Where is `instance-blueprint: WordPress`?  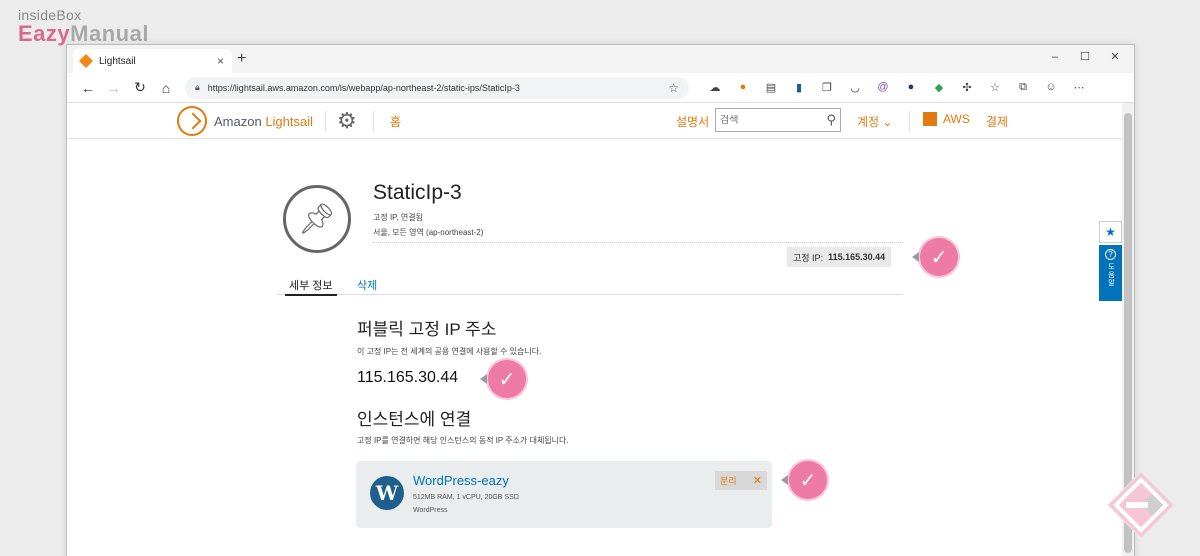 instance-blueprint: WordPress is located at coordinates (430, 510).